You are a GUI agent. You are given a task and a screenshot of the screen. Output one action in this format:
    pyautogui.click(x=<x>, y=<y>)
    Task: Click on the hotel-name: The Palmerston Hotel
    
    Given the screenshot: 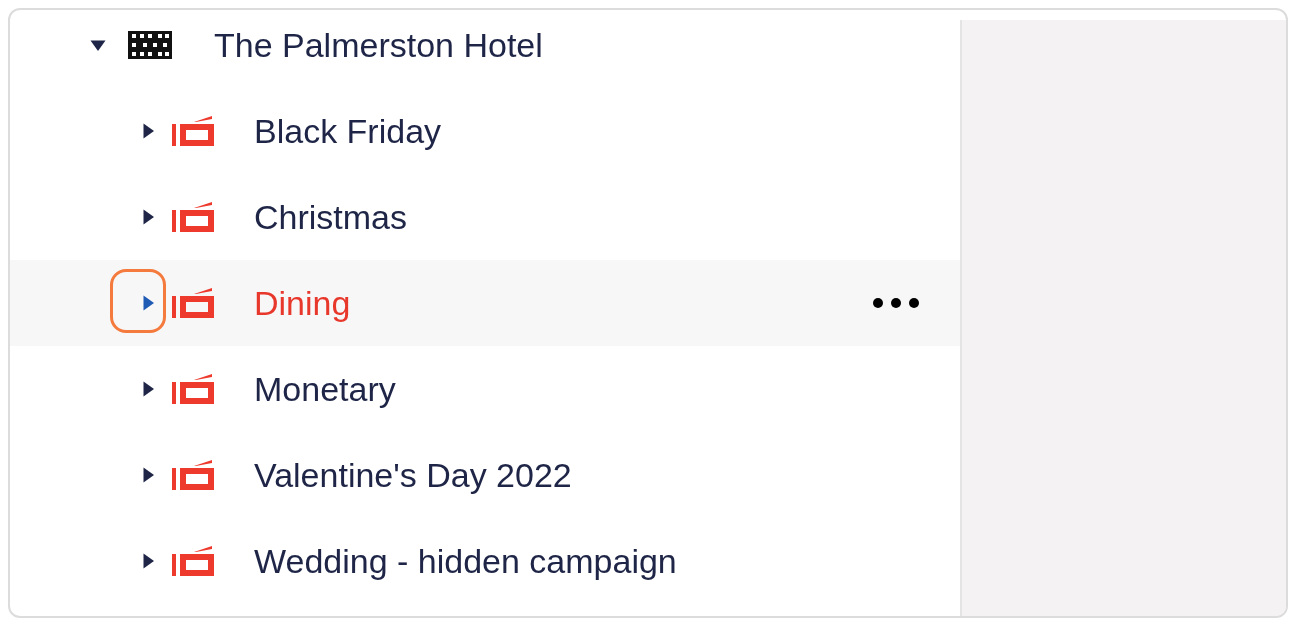 What is the action you would take?
    pyautogui.click(x=378, y=45)
    